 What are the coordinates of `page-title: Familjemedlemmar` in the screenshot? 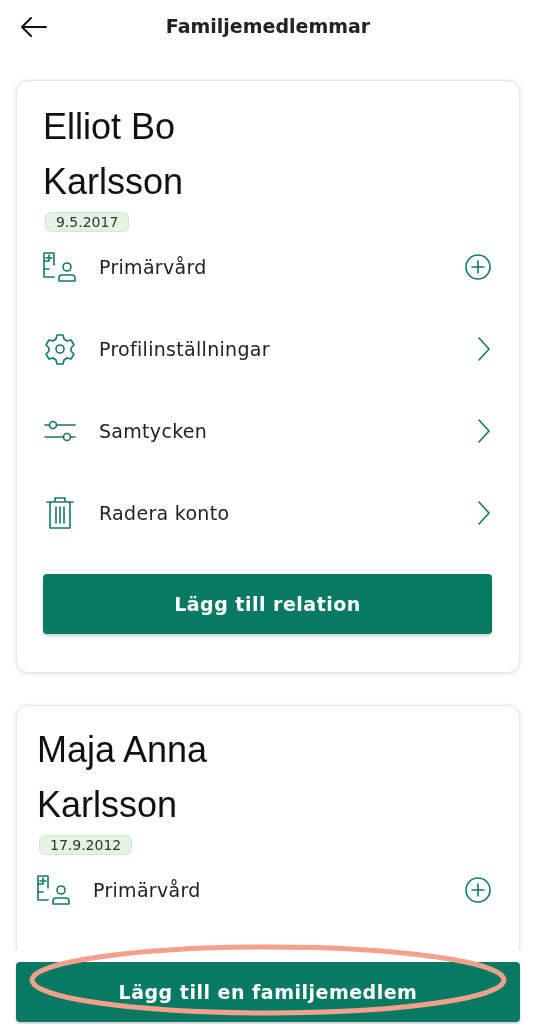 It's located at (268, 26).